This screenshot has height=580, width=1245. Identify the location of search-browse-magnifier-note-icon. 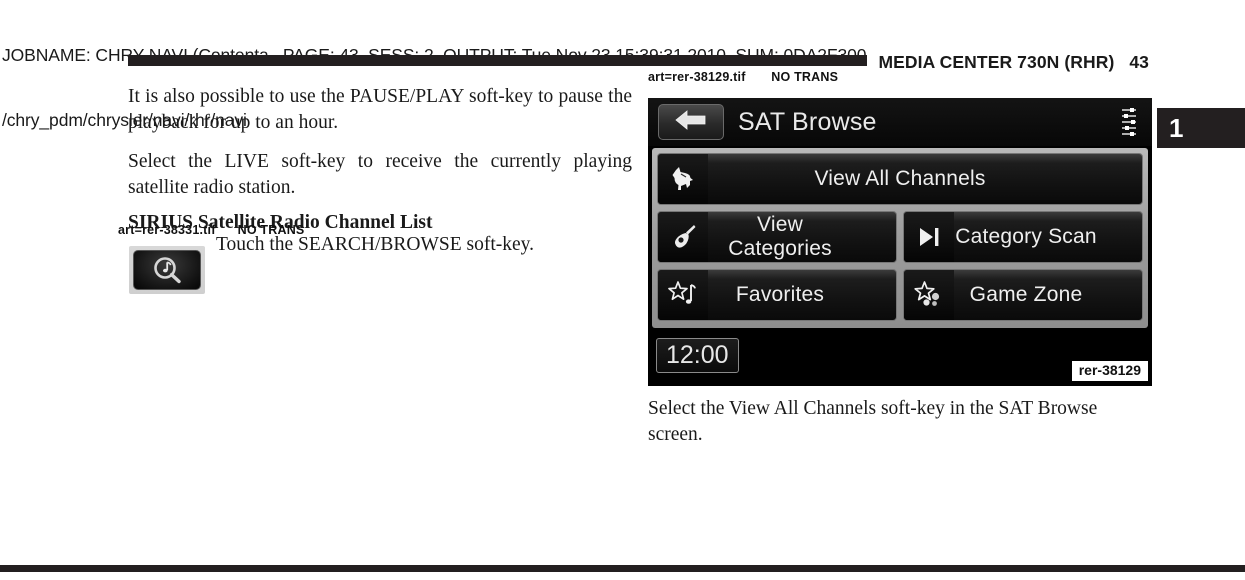
(167, 270).